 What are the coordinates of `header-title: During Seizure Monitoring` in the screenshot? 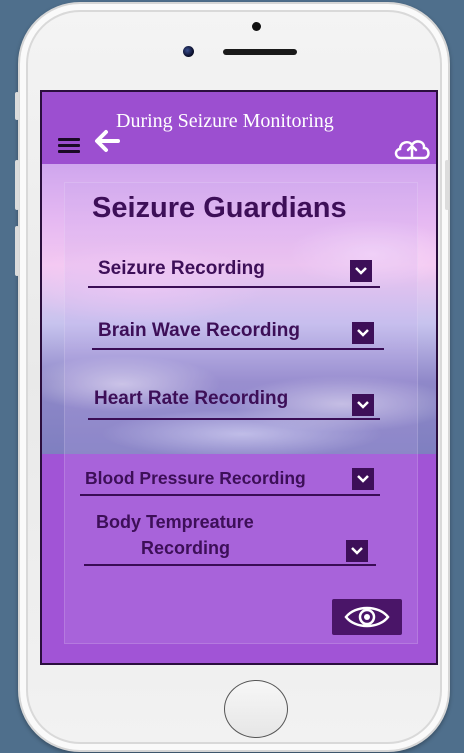 It's located at (225, 121).